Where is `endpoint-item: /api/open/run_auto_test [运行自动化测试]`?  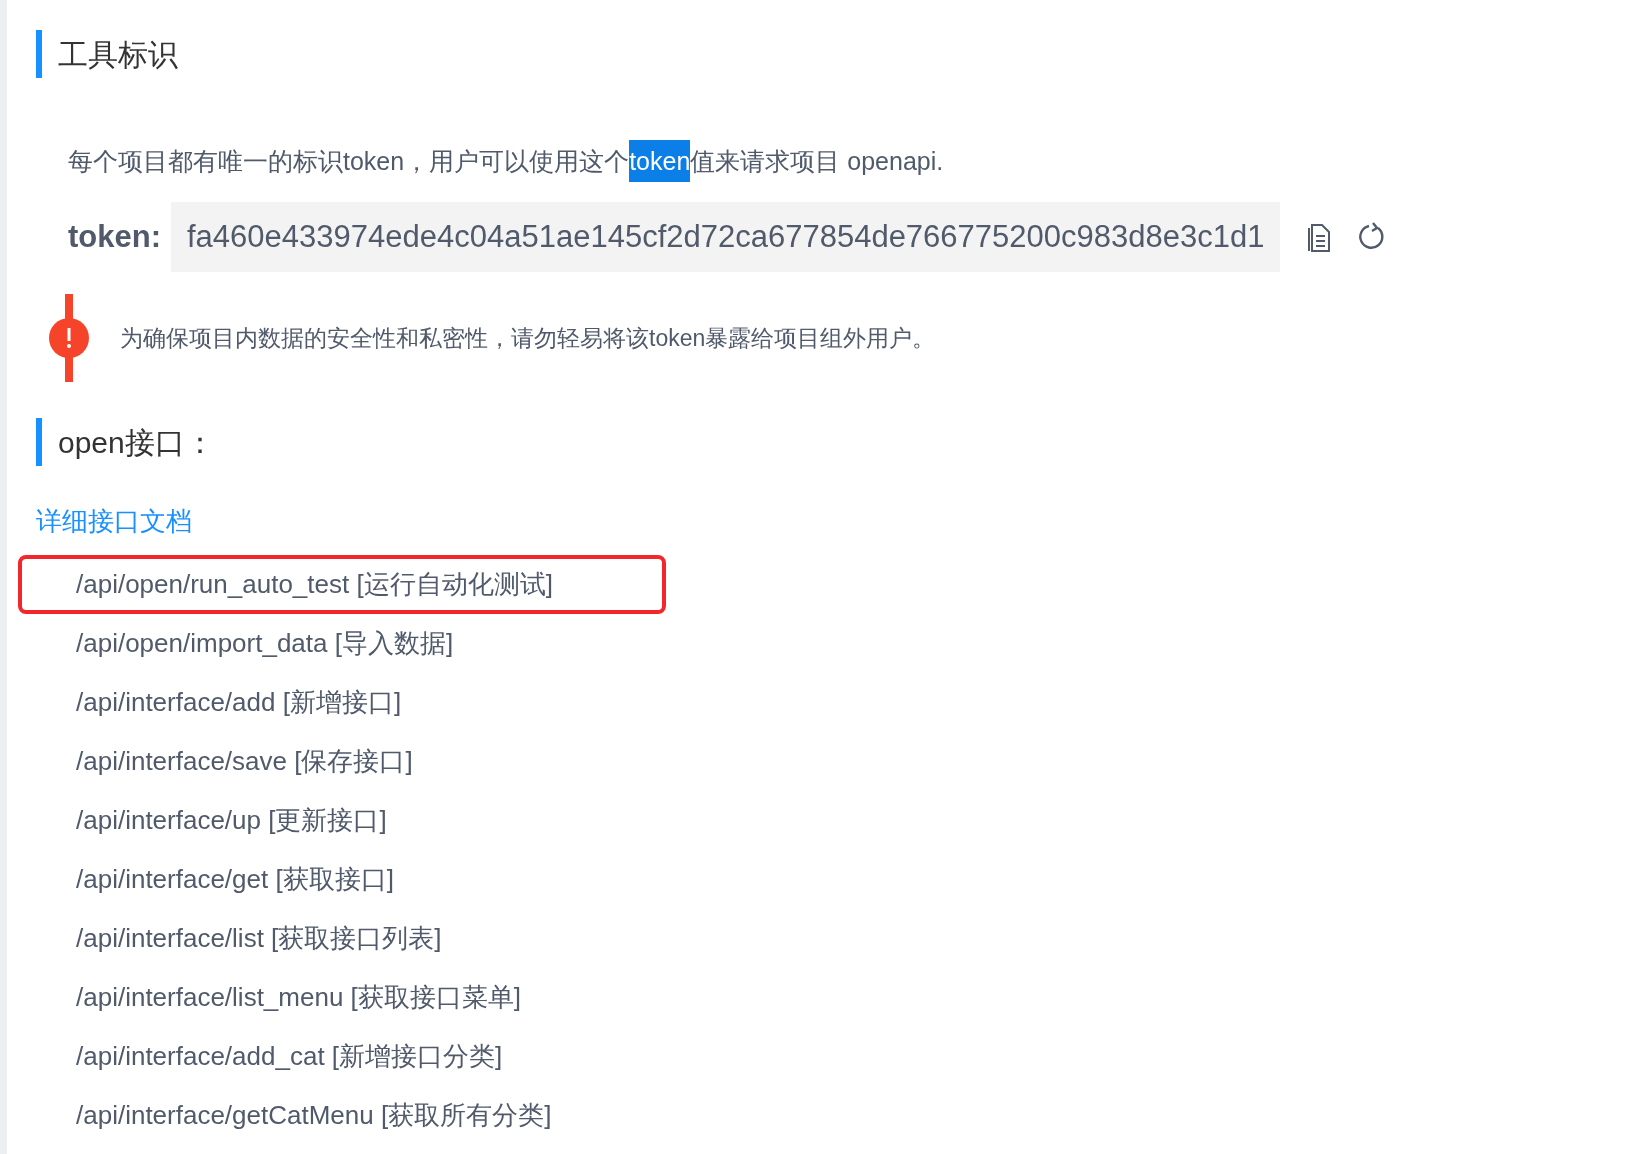
endpoint-item: /api/open/run_auto_test [运行自动化测试] is located at coordinates (342, 584).